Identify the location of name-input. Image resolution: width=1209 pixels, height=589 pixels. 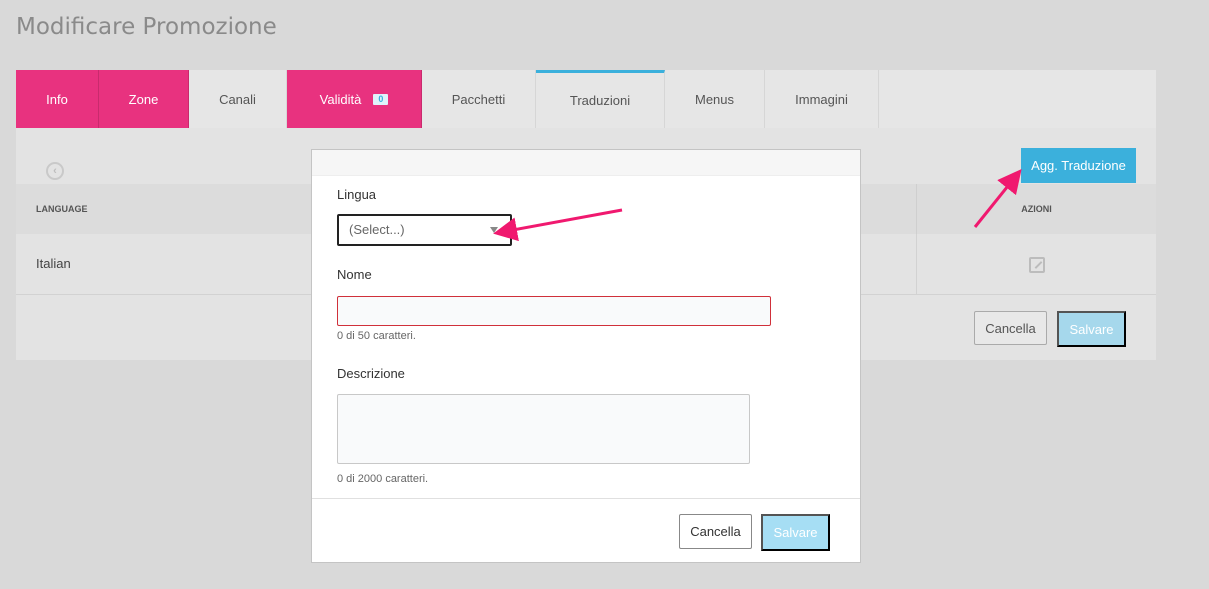
(554, 311).